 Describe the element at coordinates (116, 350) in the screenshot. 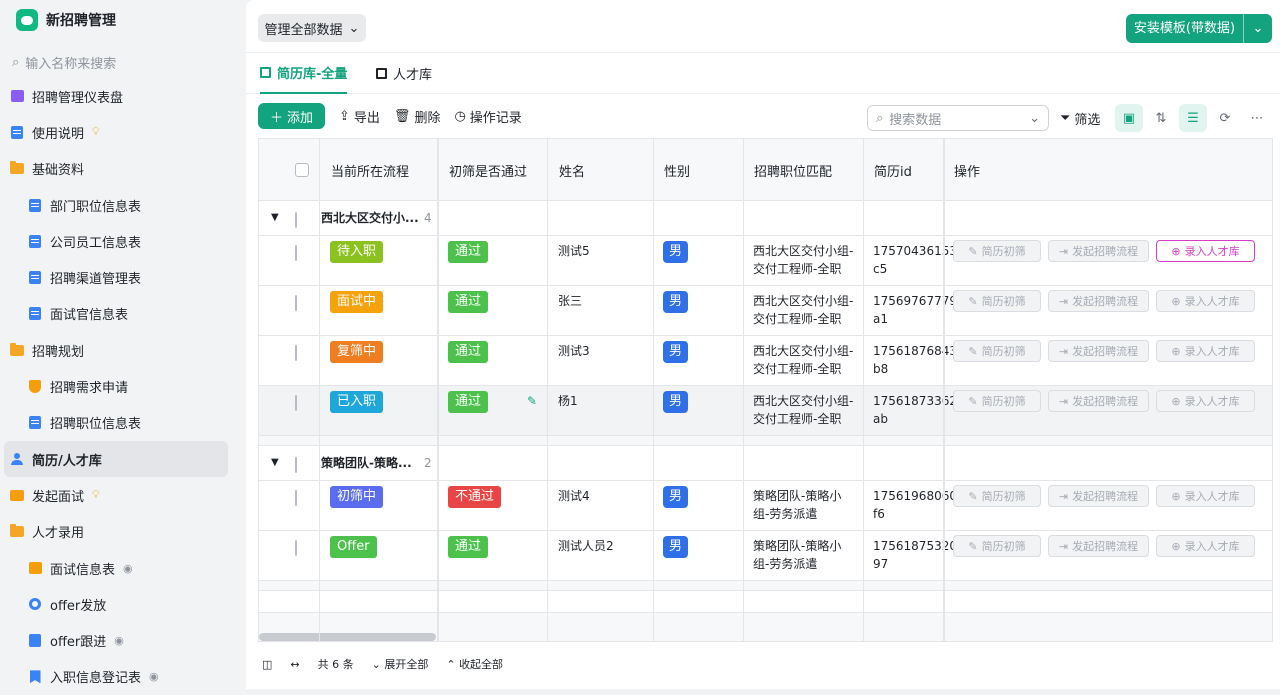

I see `sidebar-item: 招聘规划` at that location.